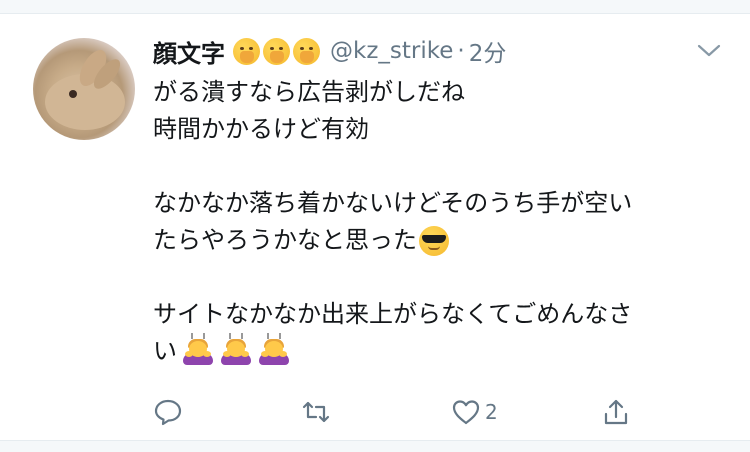 The height and width of the screenshot is (452, 750). I want to click on avatar-rabbit-eye, so click(73, 94).